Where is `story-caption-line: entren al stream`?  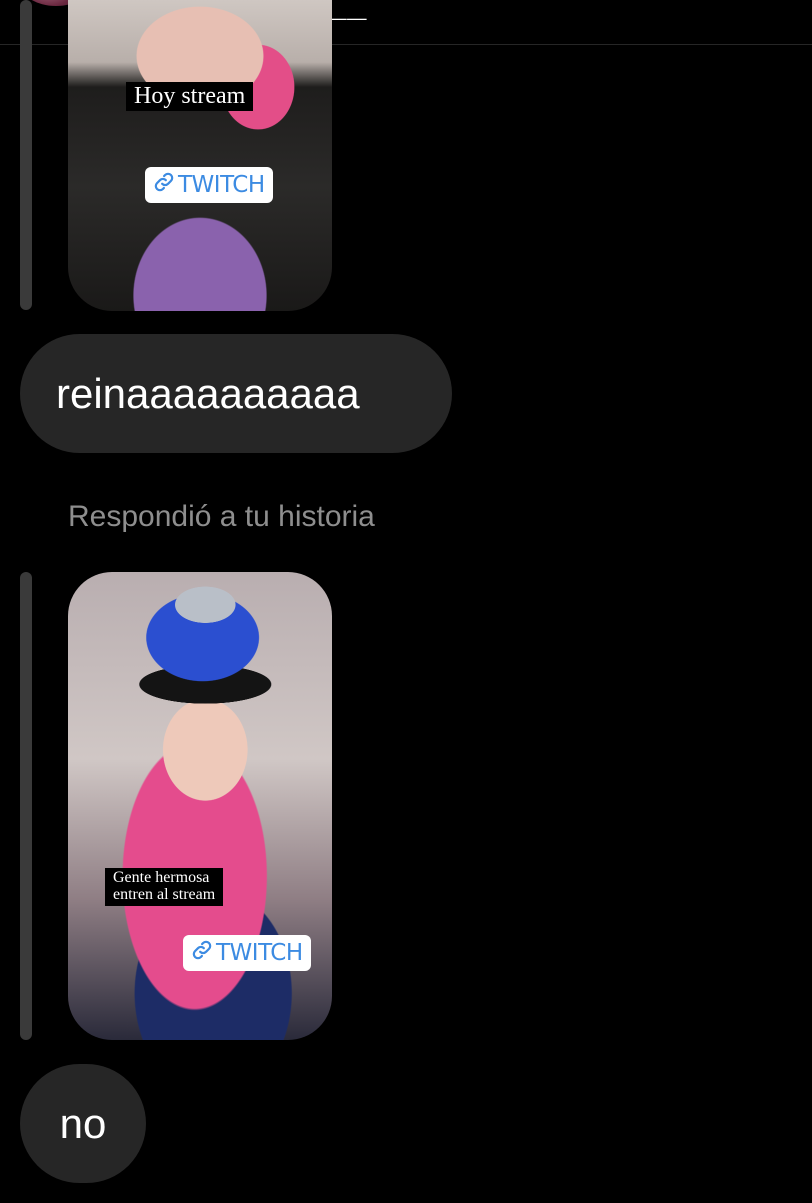
story-caption-line: entren al stream is located at coordinates (164, 894).